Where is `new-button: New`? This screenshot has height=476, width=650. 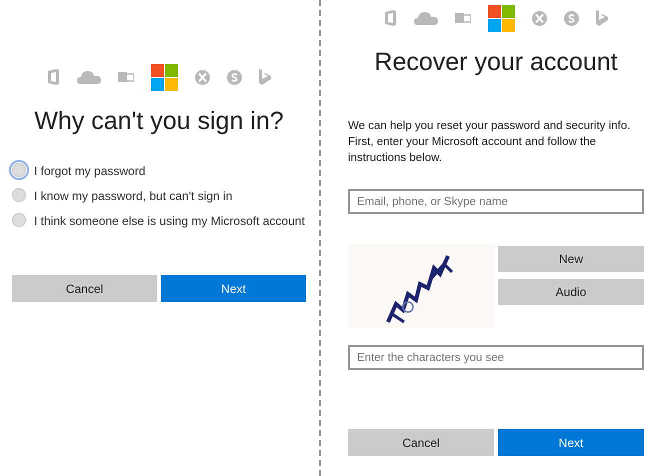
new-button: New is located at coordinates (571, 259).